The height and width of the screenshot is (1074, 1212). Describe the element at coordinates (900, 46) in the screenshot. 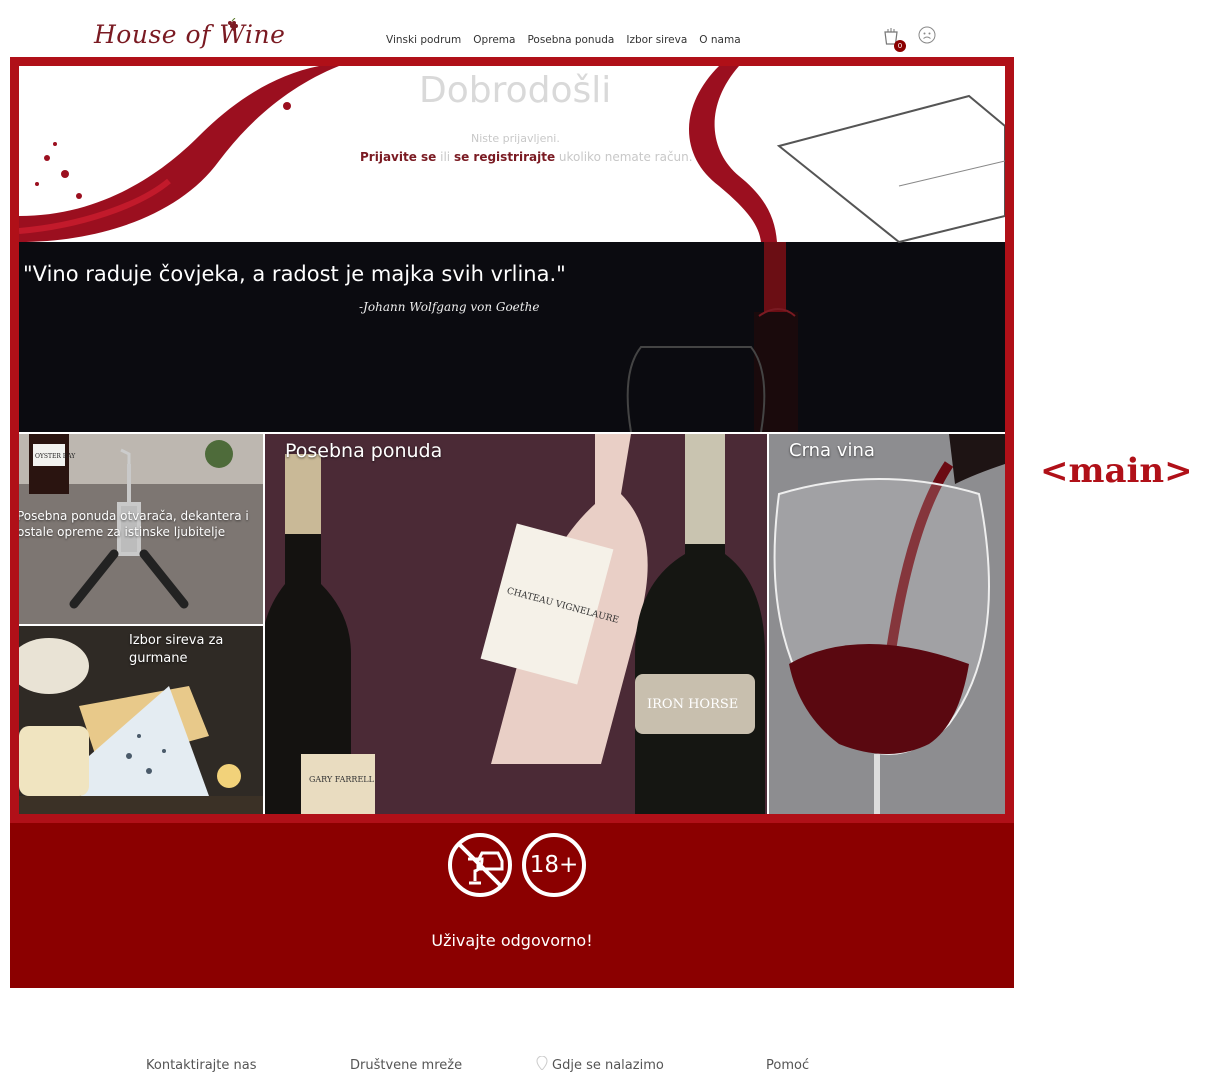

I see `cart-count-badge: 0` at that location.